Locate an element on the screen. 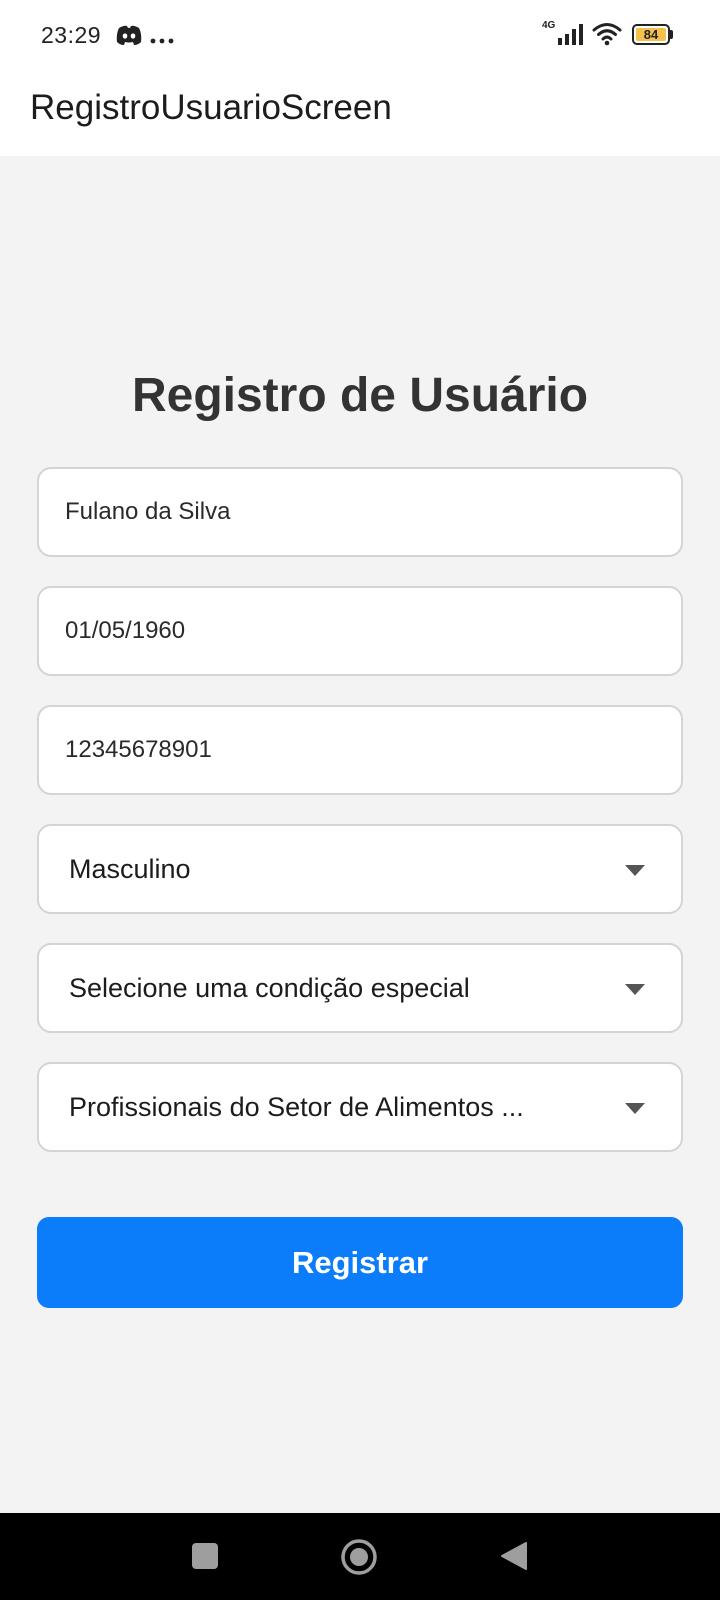  register-button: Registrar is located at coordinates (360, 1262).